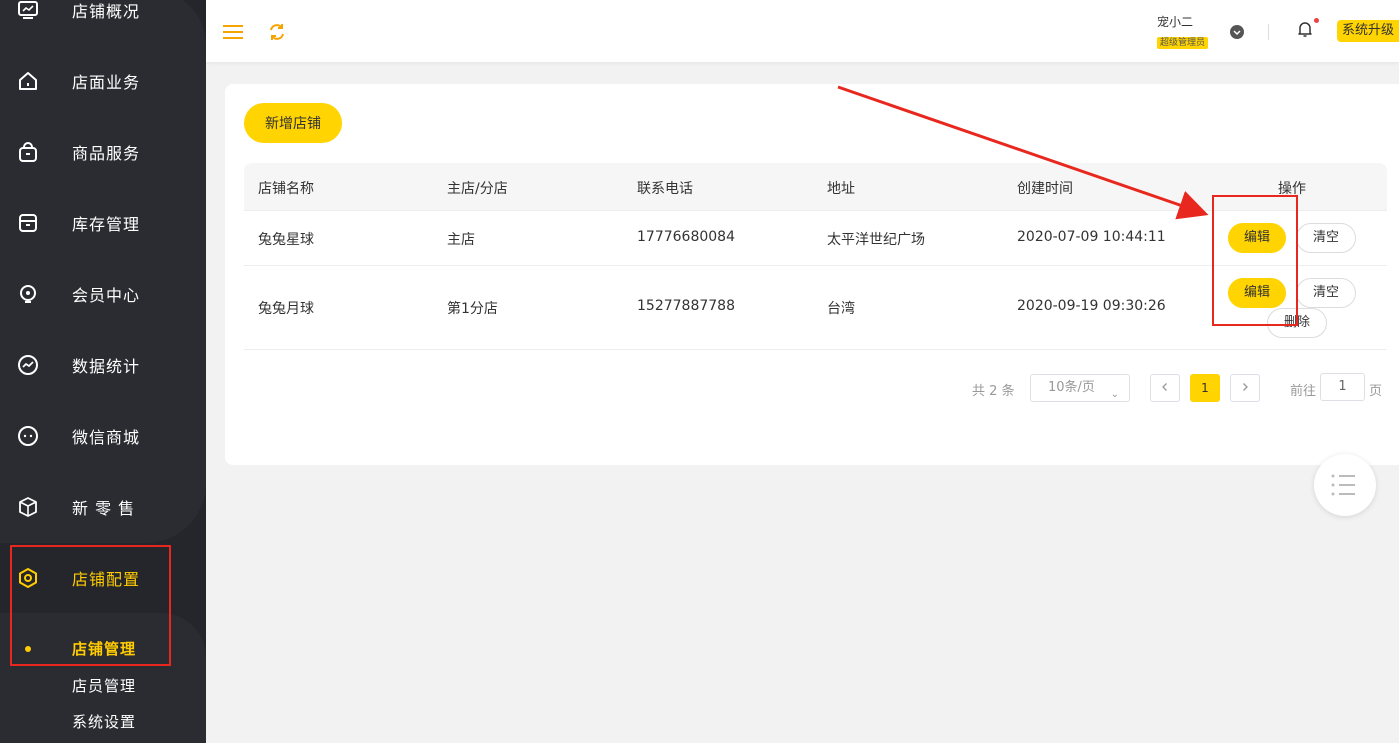 The width and height of the screenshot is (1399, 743). What do you see at coordinates (1268, 32) in the screenshot?
I see `header-divider` at bounding box center [1268, 32].